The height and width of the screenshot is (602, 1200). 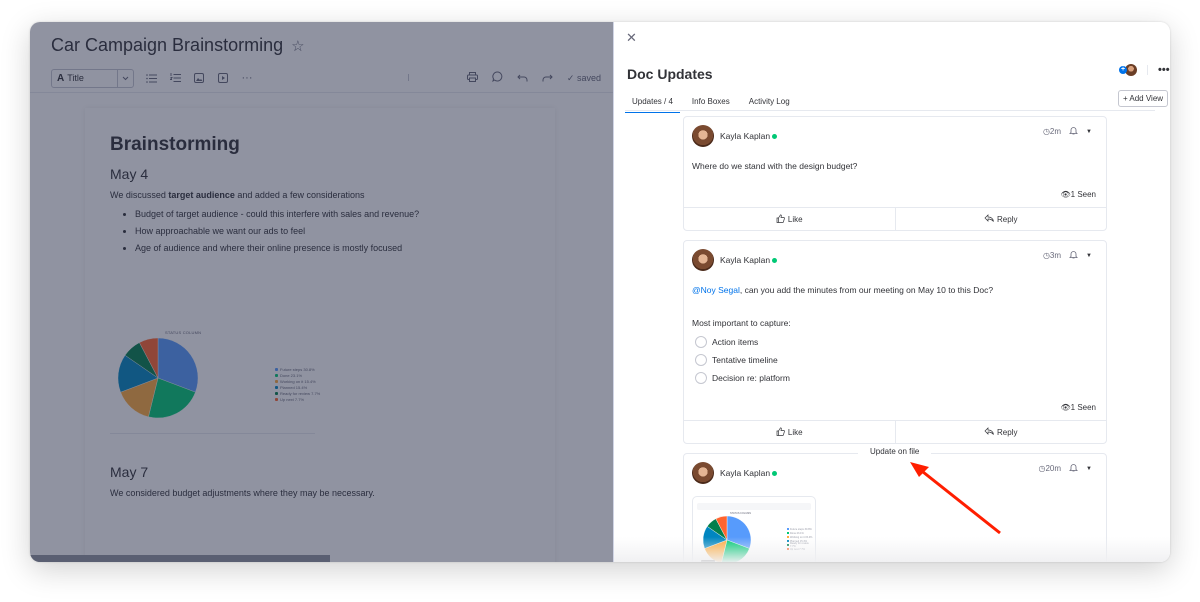 I want to click on update-meta: ◷2m ▼, so click(x=1067, y=131).